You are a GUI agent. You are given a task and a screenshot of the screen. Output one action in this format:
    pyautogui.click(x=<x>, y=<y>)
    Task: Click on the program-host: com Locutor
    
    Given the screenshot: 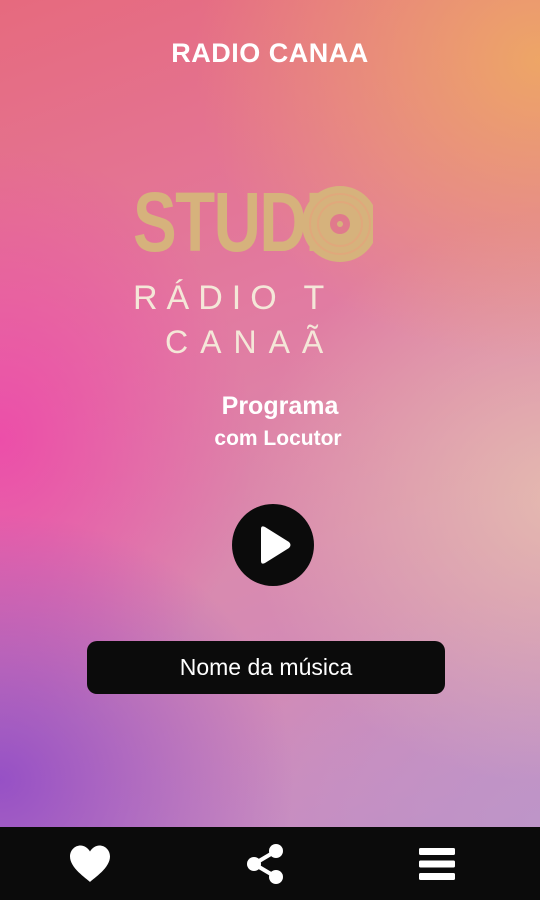 What is the action you would take?
    pyautogui.click(x=278, y=438)
    